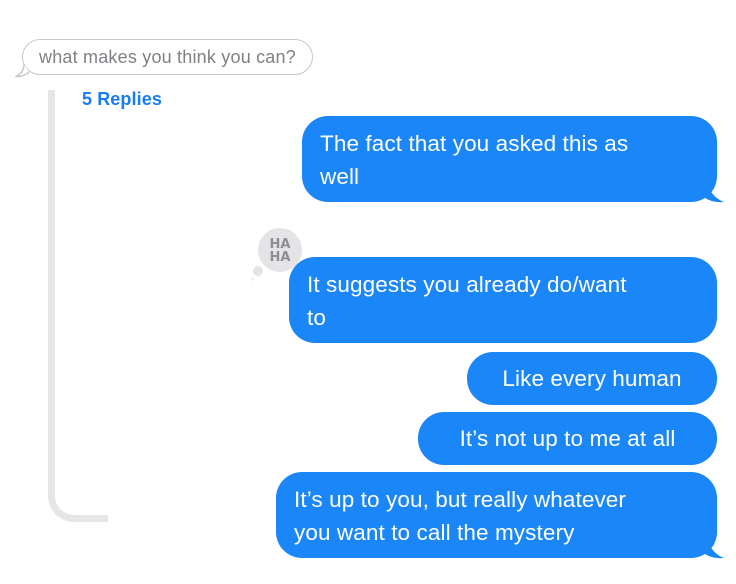 The height and width of the screenshot is (584, 736). I want to click on quoted-message-bubble: what makes you think you can?, so click(167, 57).